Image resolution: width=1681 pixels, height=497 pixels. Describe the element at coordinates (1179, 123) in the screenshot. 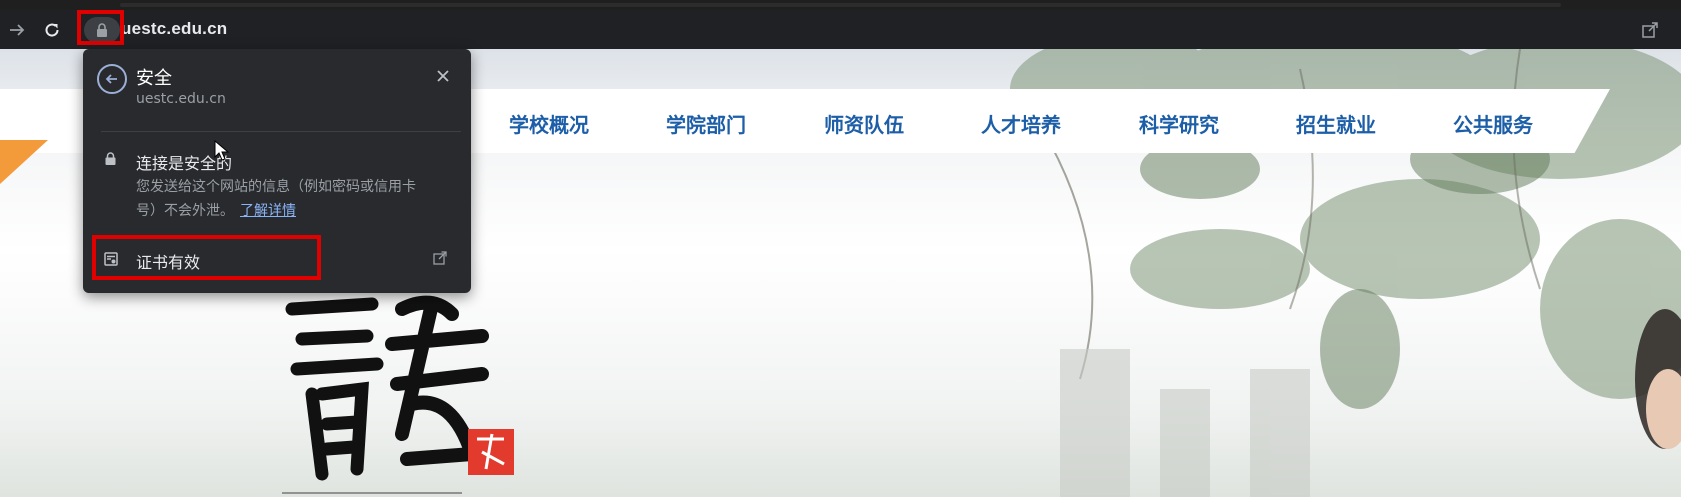

I see `nav-item-research: 科学研究` at that location.